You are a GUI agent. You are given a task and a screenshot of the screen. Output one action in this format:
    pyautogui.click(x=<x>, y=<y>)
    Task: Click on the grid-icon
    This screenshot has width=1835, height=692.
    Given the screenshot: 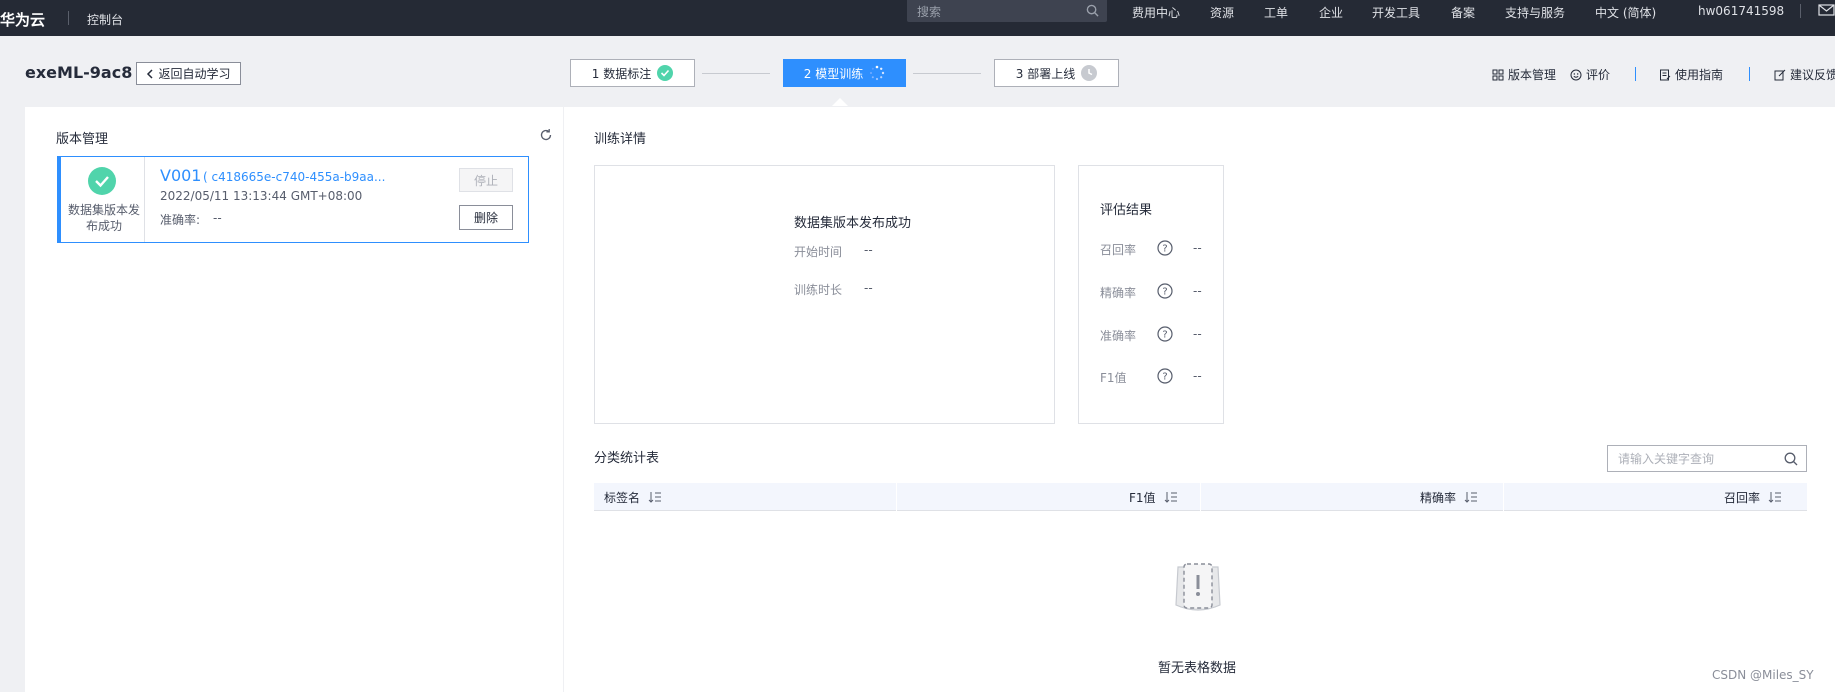 What is the action you would take?
    pyautogui.click(x=1498, y=74)
    